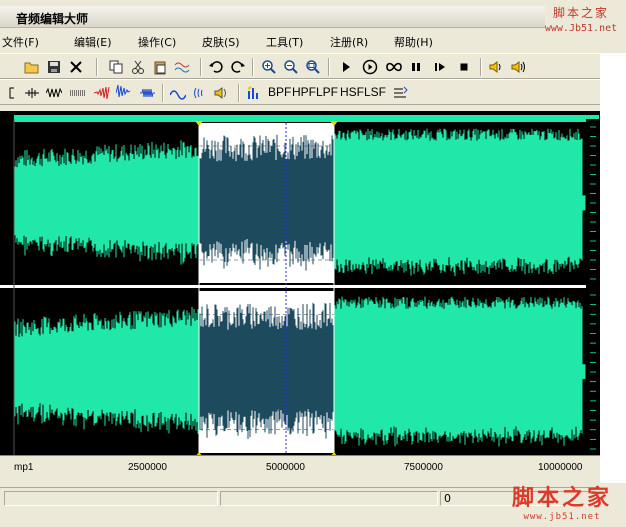 This screenshot has width=626, height=527. Describe the element at coordinates (54, 92) in the screenshot. I see `effect-wave-icon` at that location.